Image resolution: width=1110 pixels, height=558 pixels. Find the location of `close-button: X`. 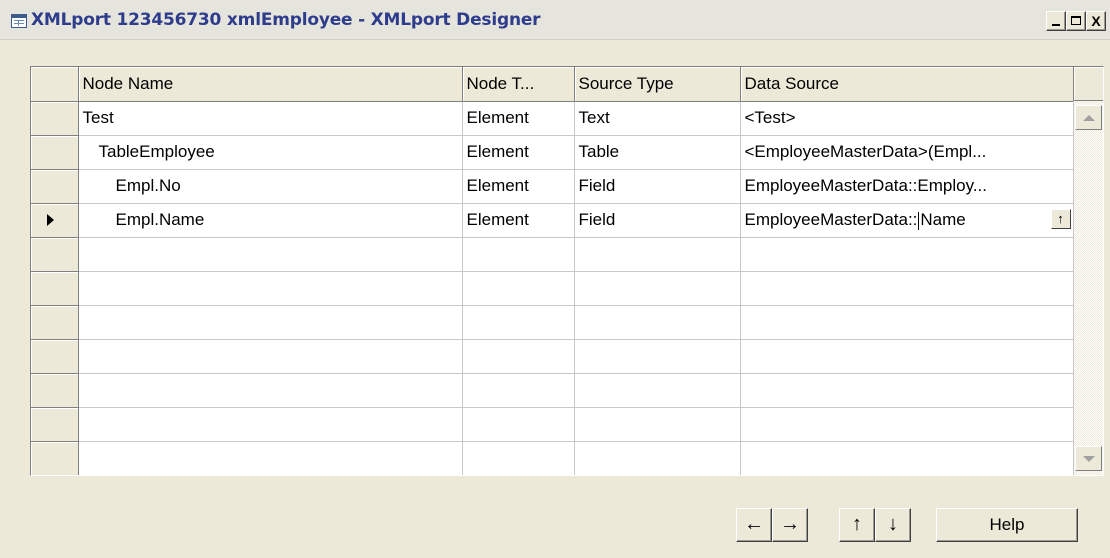

close-button: X is located at coordinates (1096, 21).